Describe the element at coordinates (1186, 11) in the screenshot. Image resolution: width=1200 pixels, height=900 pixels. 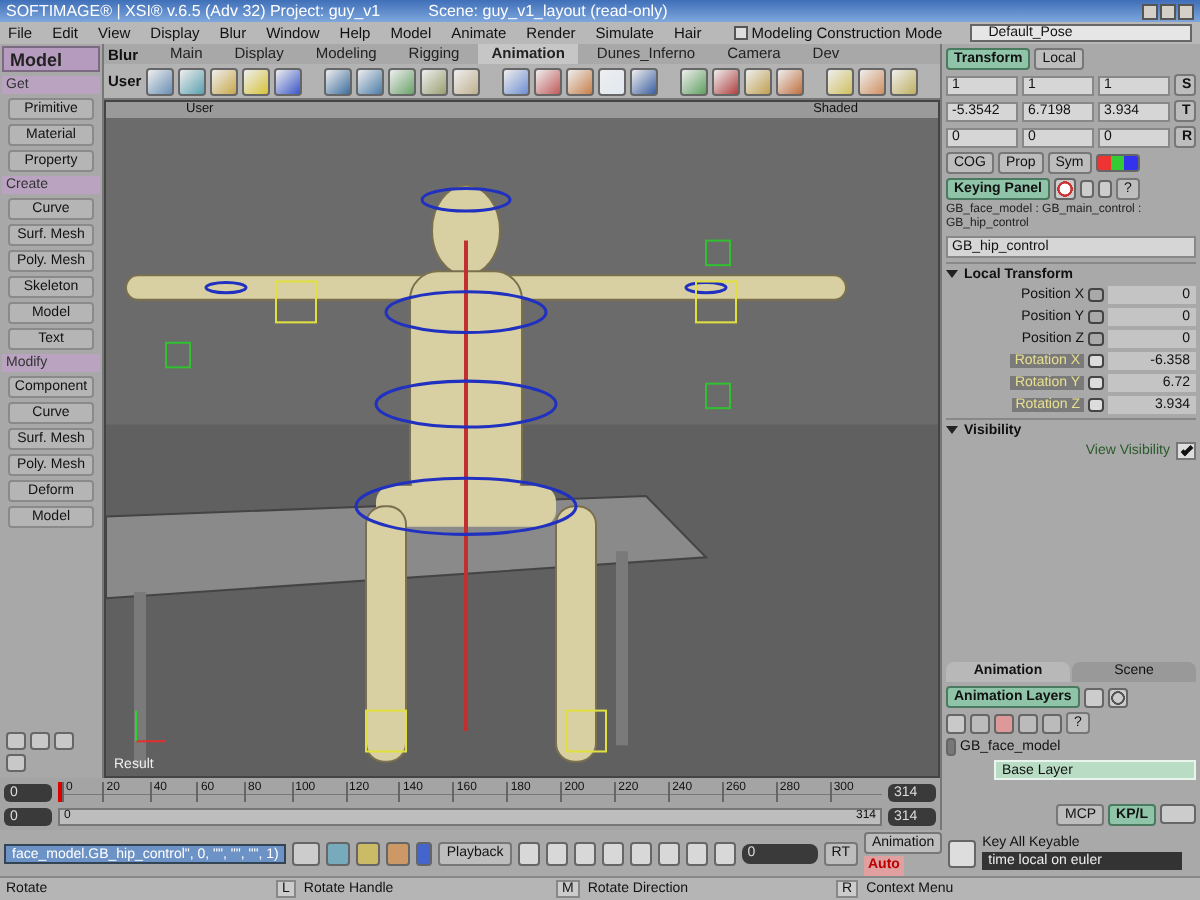
I see `close-button` at that location.